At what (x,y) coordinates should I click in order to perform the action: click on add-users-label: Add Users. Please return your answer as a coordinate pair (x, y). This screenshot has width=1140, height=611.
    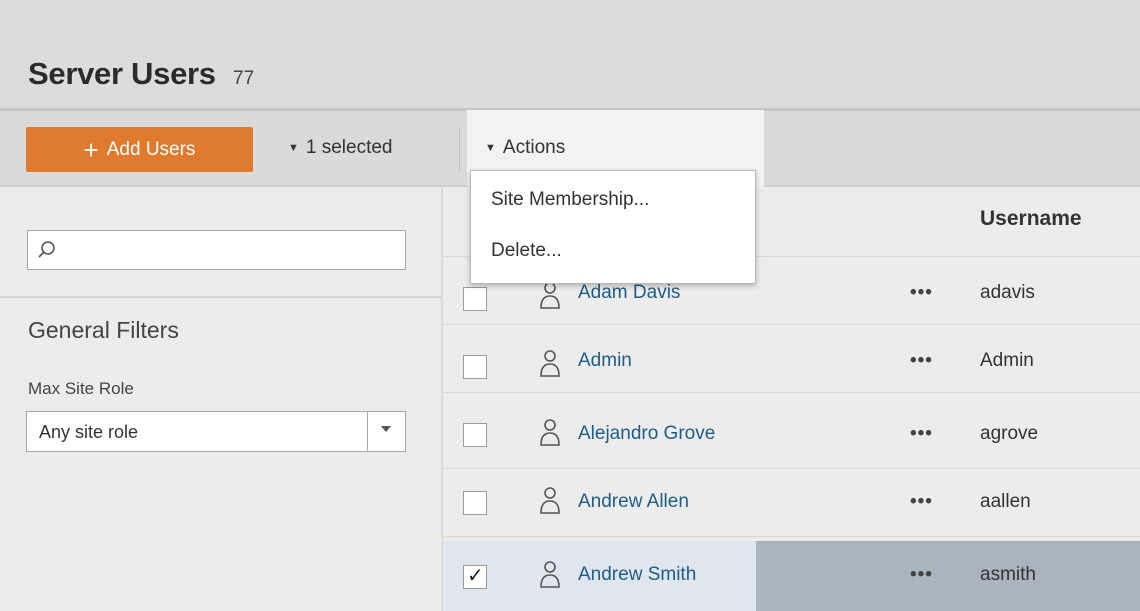
    Looking at the image, I should click on (151, 149).